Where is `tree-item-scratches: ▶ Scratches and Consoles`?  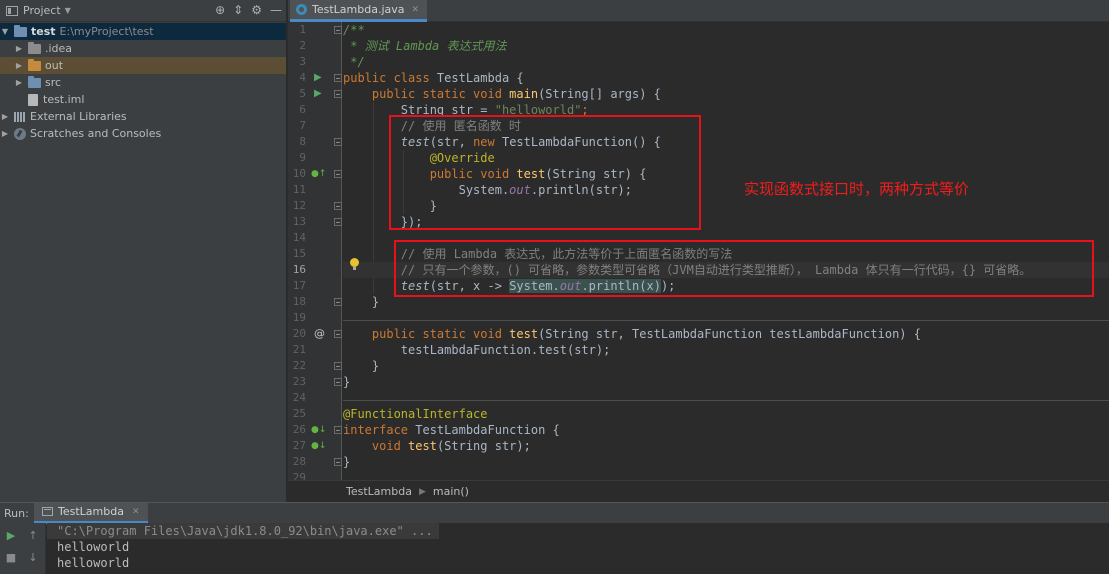
tree-item-scratches: ▶ Scratches and Consoles is located at coordinates (143, 133).